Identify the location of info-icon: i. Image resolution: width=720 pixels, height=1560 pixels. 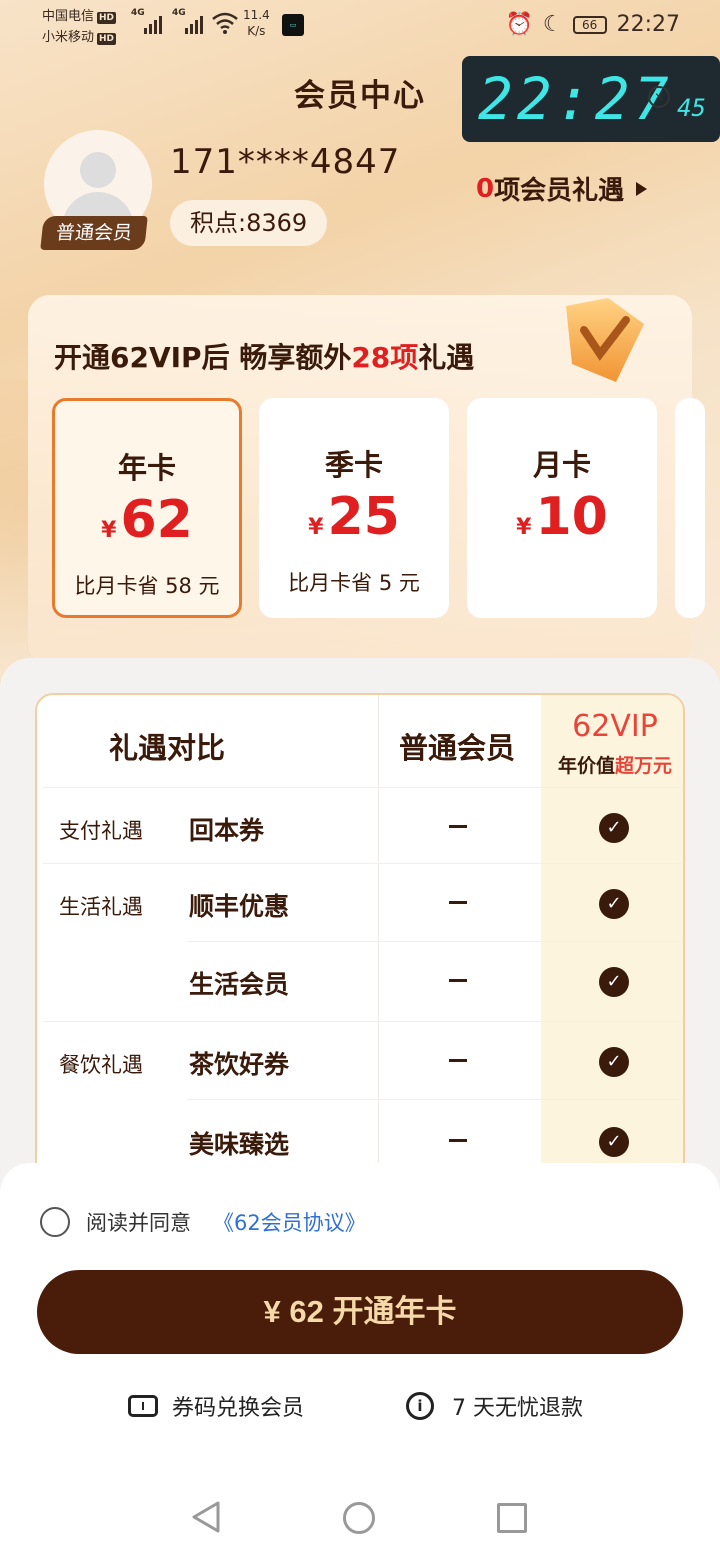
(420, 1406).